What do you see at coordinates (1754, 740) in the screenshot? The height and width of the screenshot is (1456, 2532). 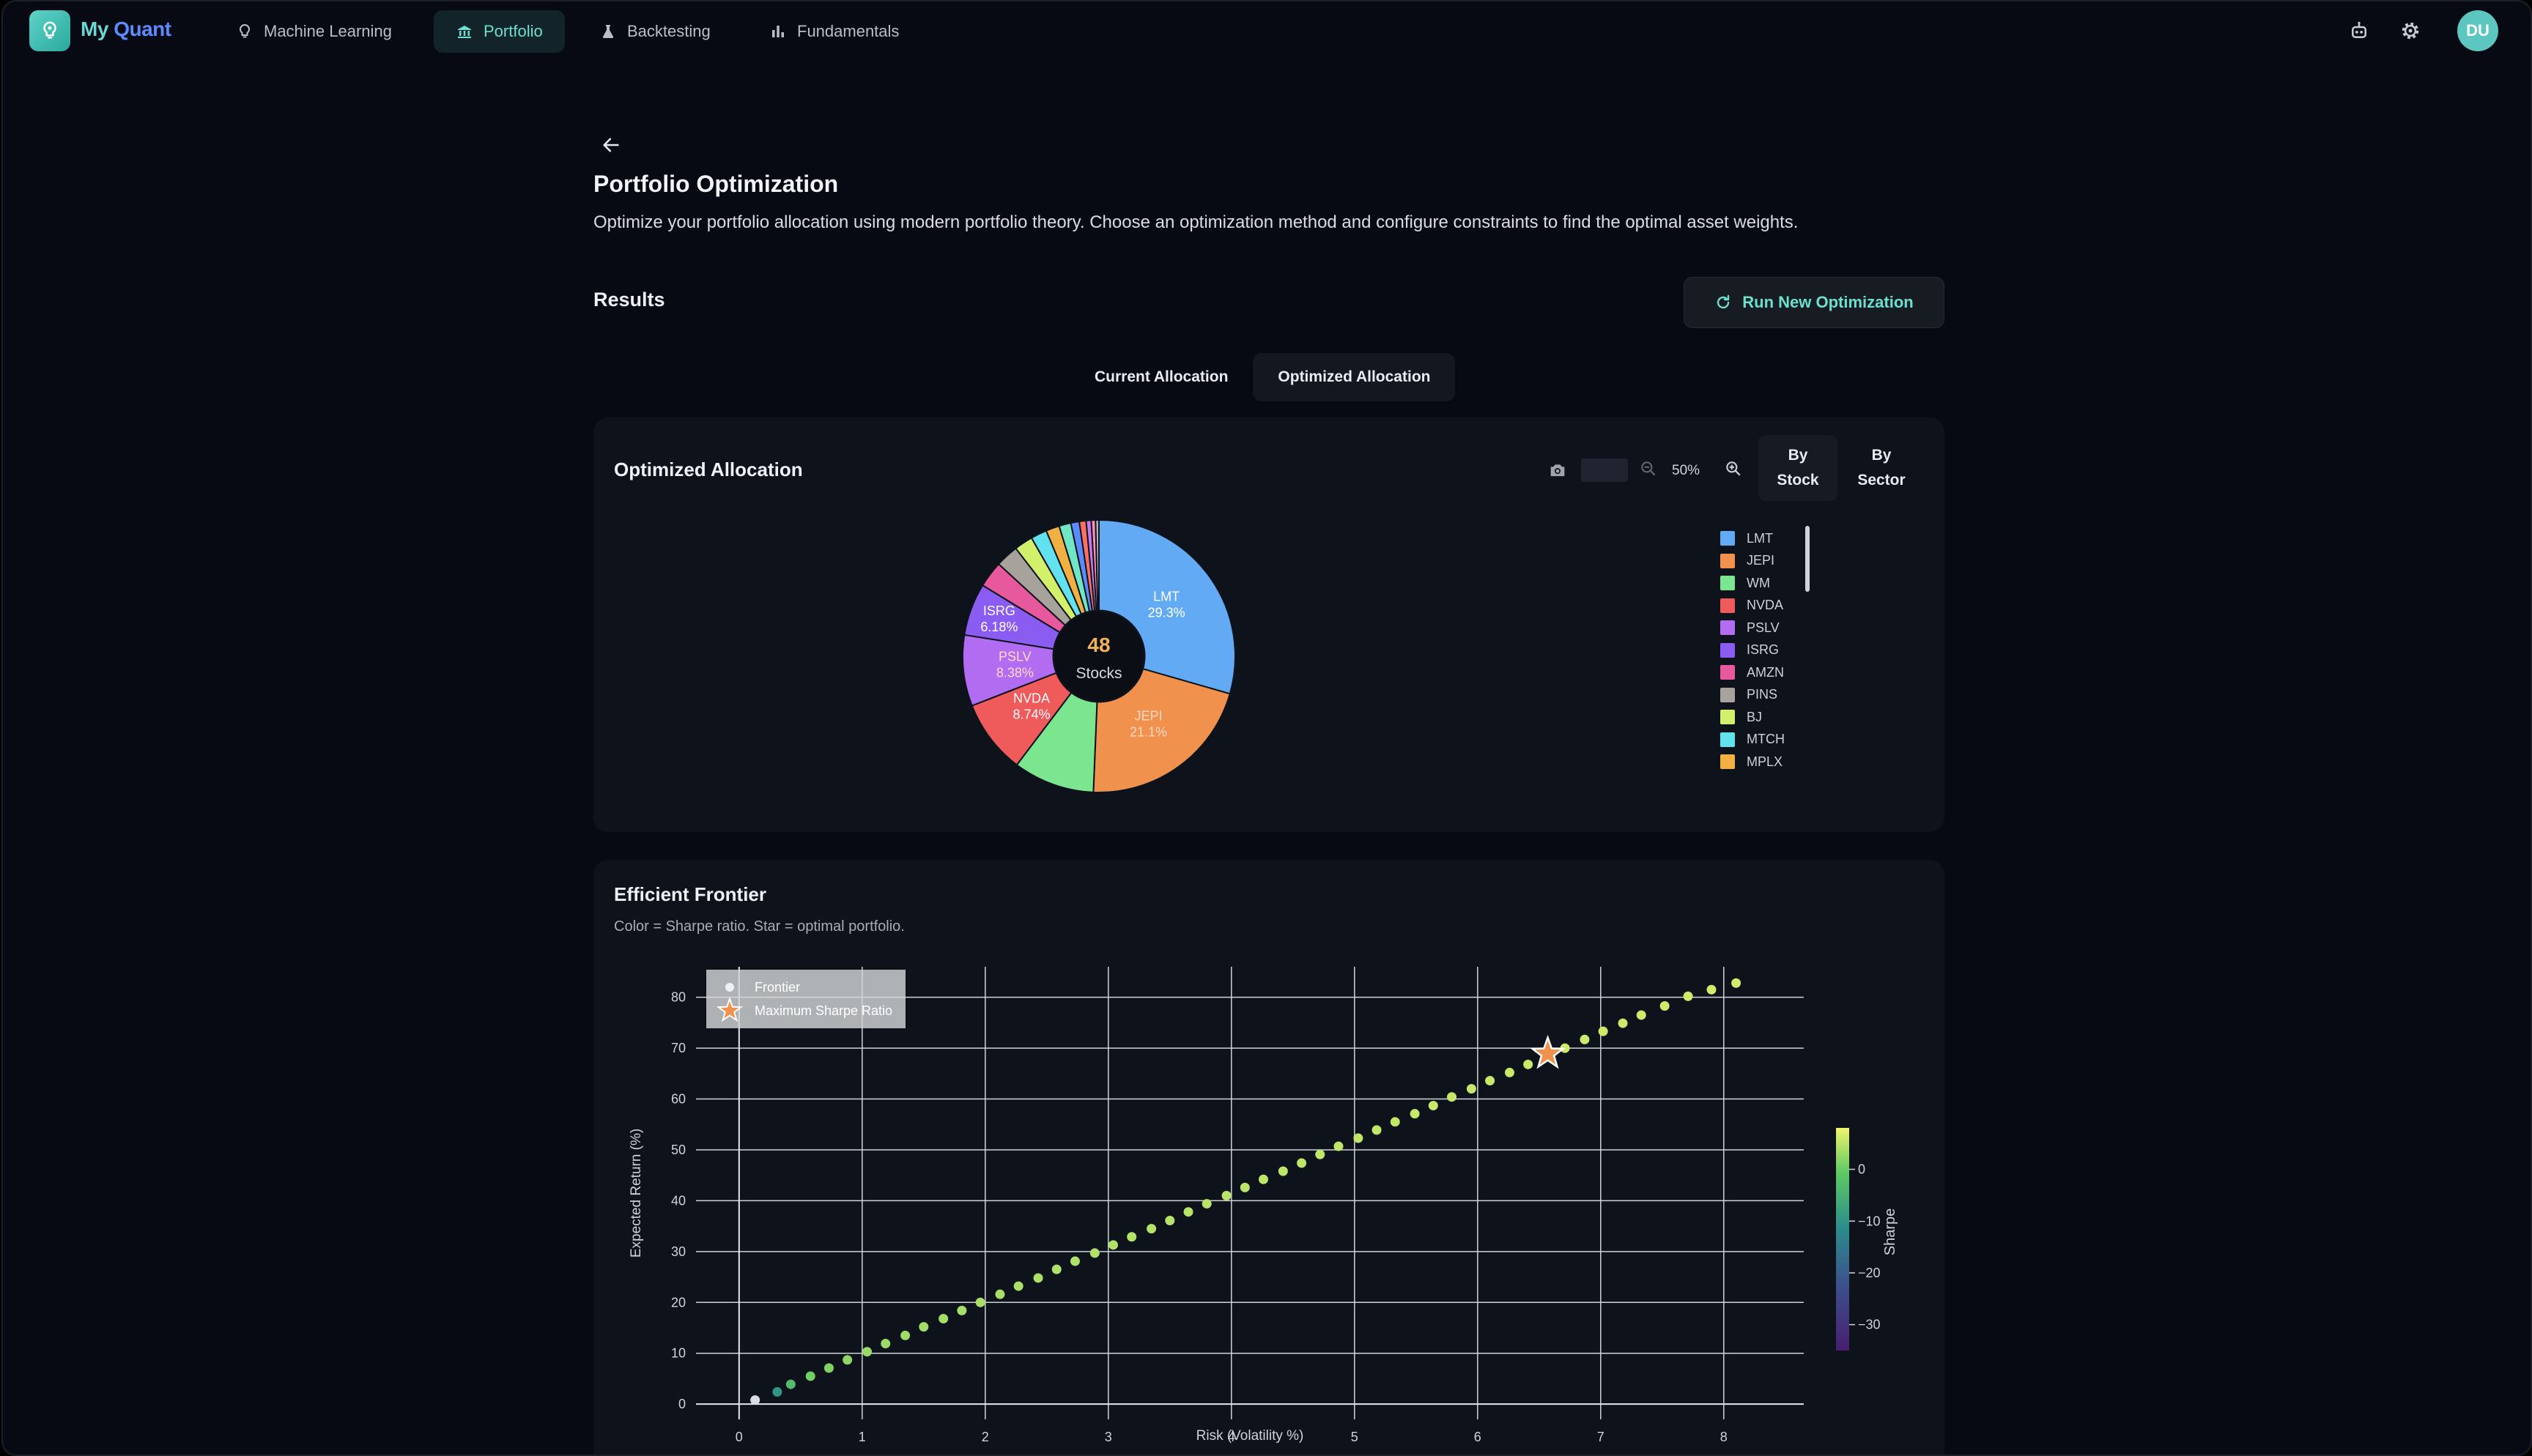 I see `legend-item-mtch: MTCH` at bounding box center [1754, 740].